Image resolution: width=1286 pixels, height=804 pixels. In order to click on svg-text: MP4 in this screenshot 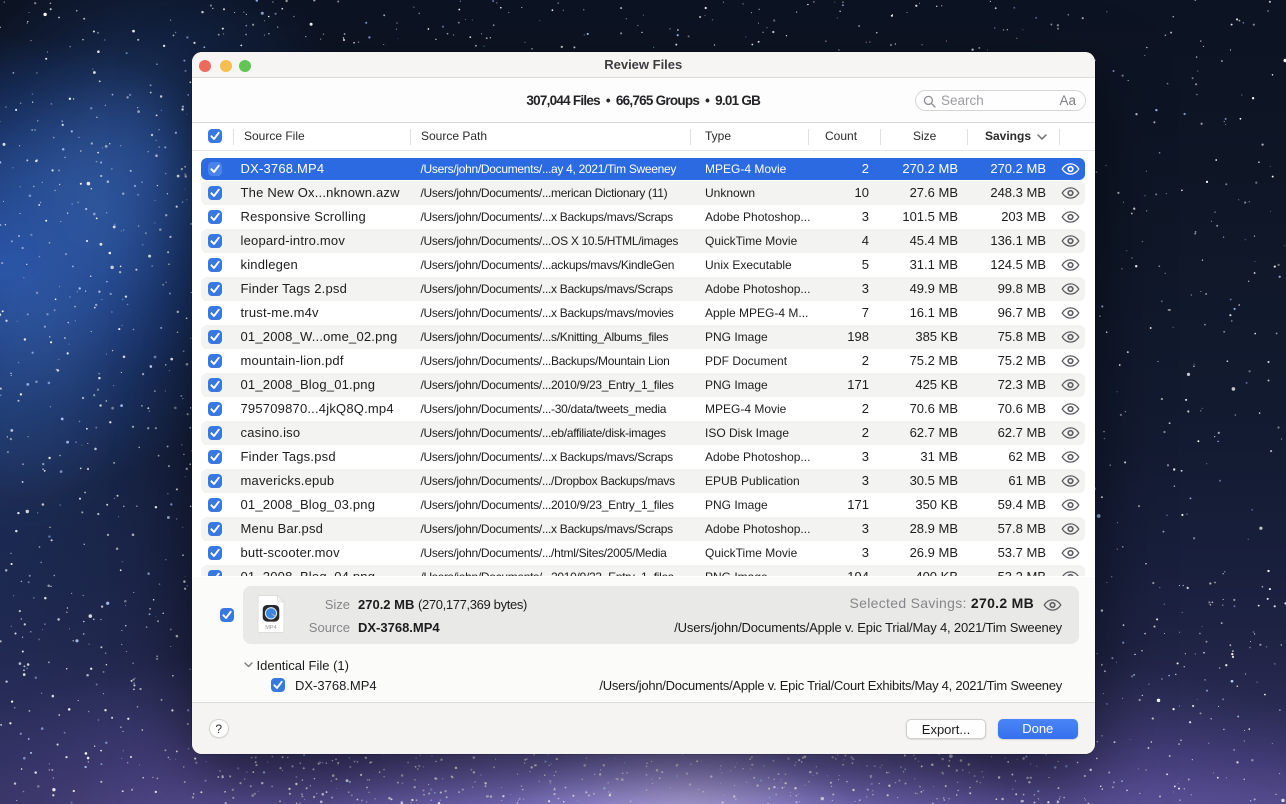, I will do `click(271, 628)`.